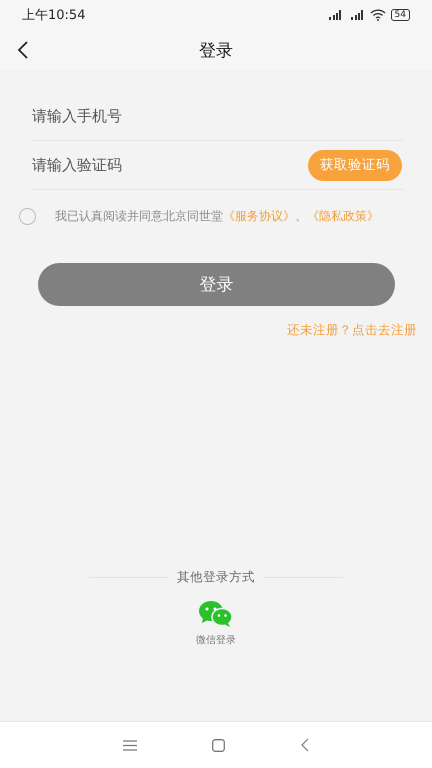  What do you see at coordinates (54, 15) in the screenshot?
I see `status-time: 上午10:54` at bounding box center [54, 15].